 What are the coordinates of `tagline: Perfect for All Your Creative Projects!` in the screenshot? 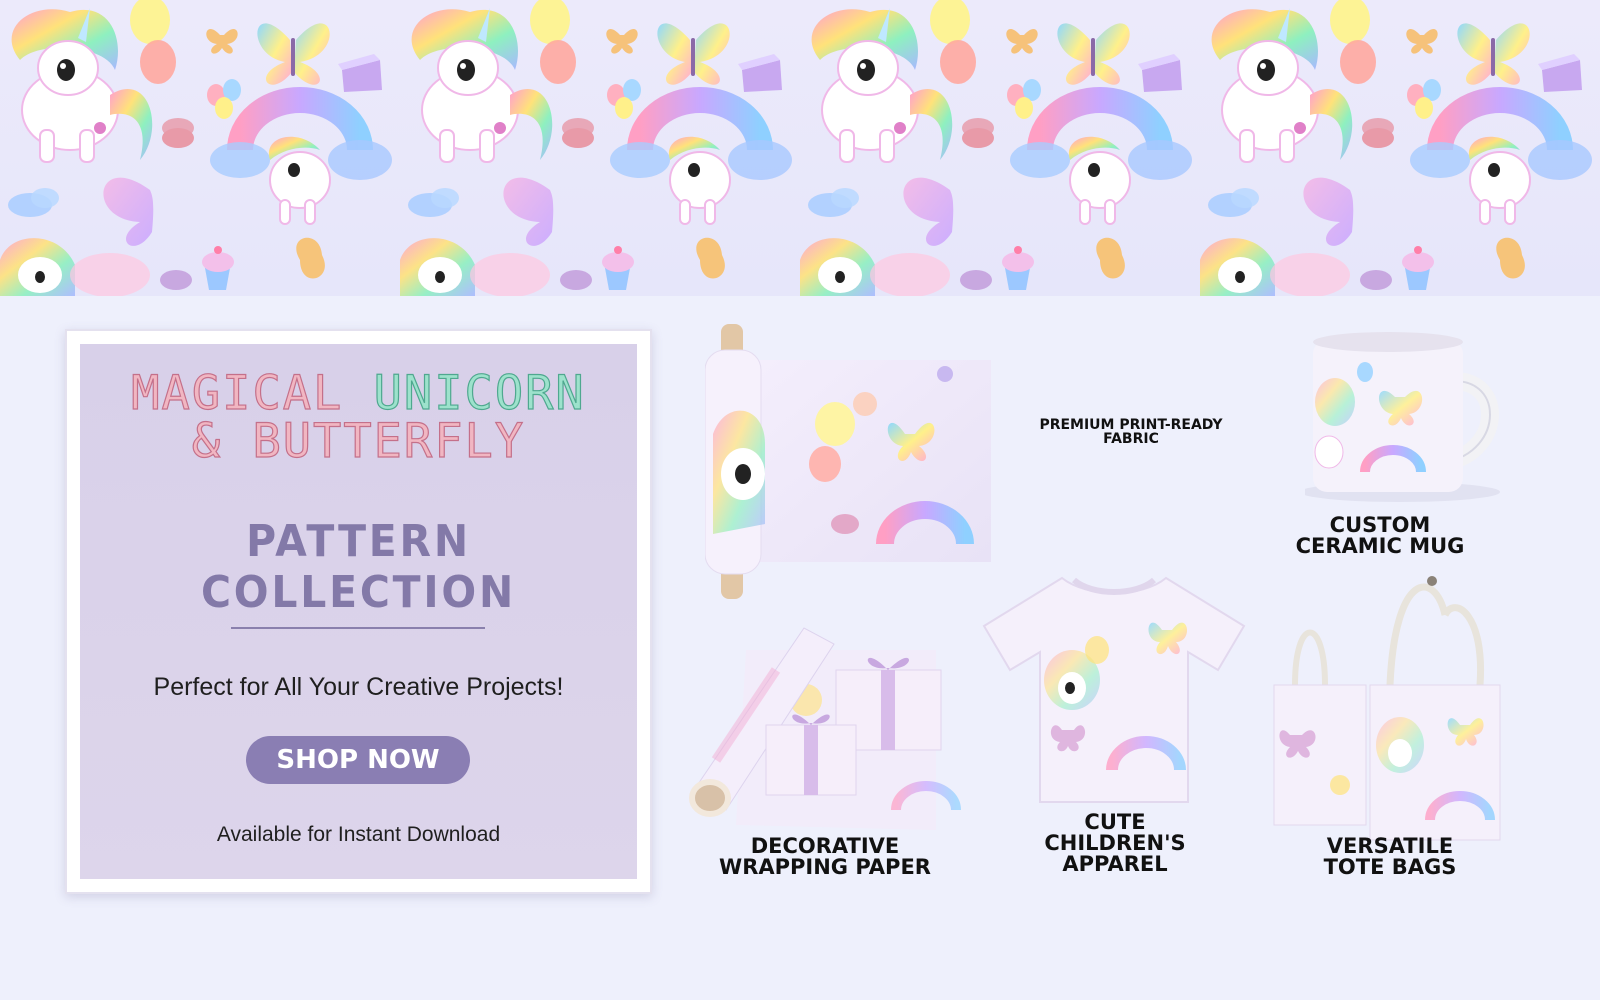 It's located at (358, 687).